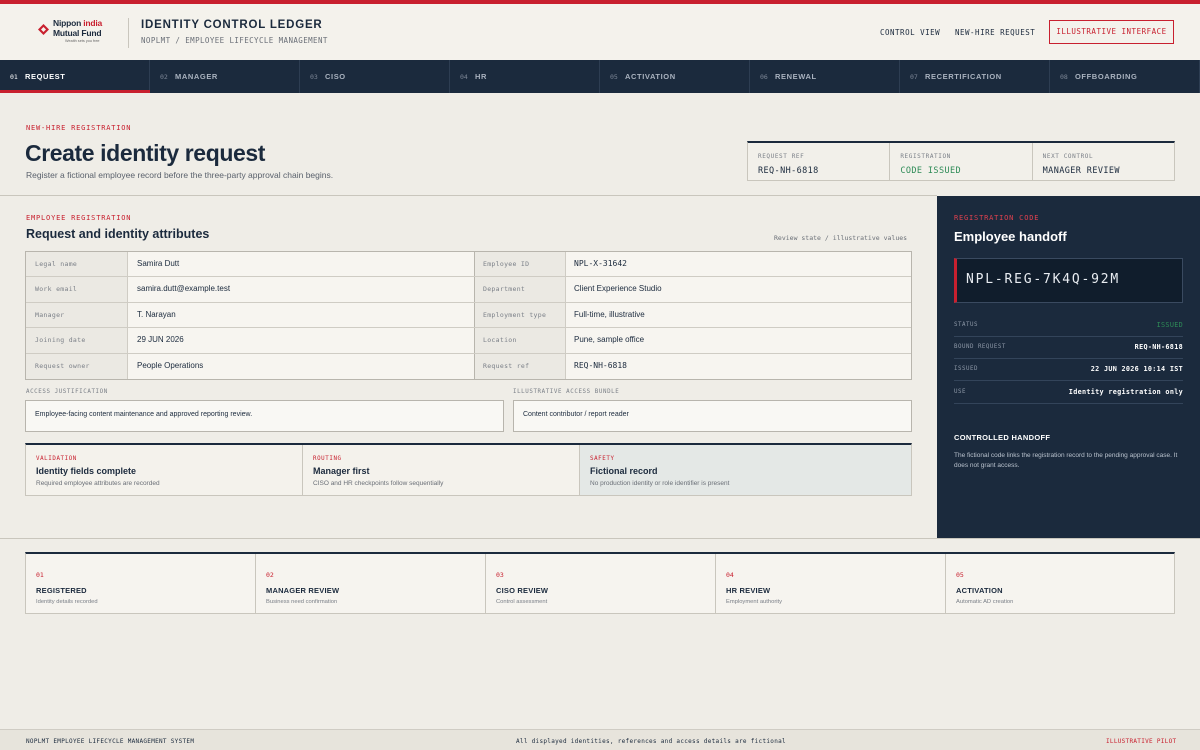 The width and height of the screenshot is (1200, 750). I want to click on field-label: Work email, so click(77, 289).